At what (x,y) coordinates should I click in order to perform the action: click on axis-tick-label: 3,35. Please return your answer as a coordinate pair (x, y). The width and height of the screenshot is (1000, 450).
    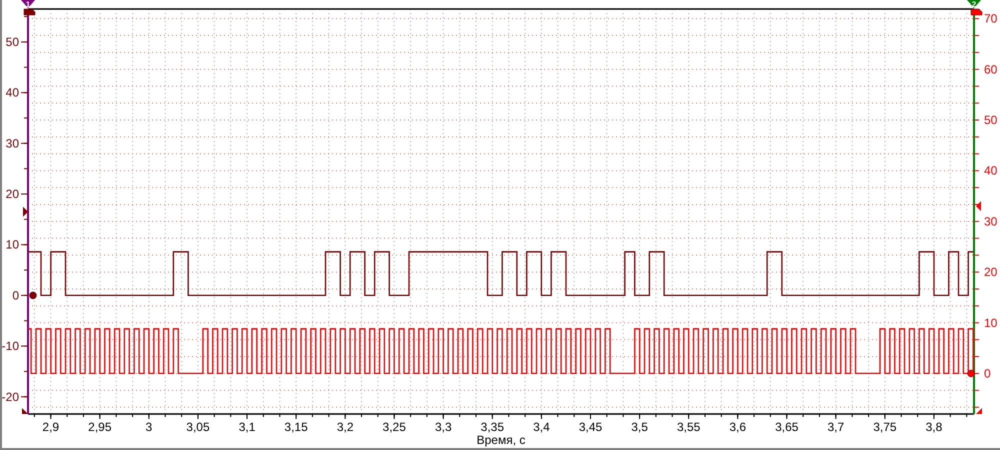
    Looking at the image, I should click on (492, 427).